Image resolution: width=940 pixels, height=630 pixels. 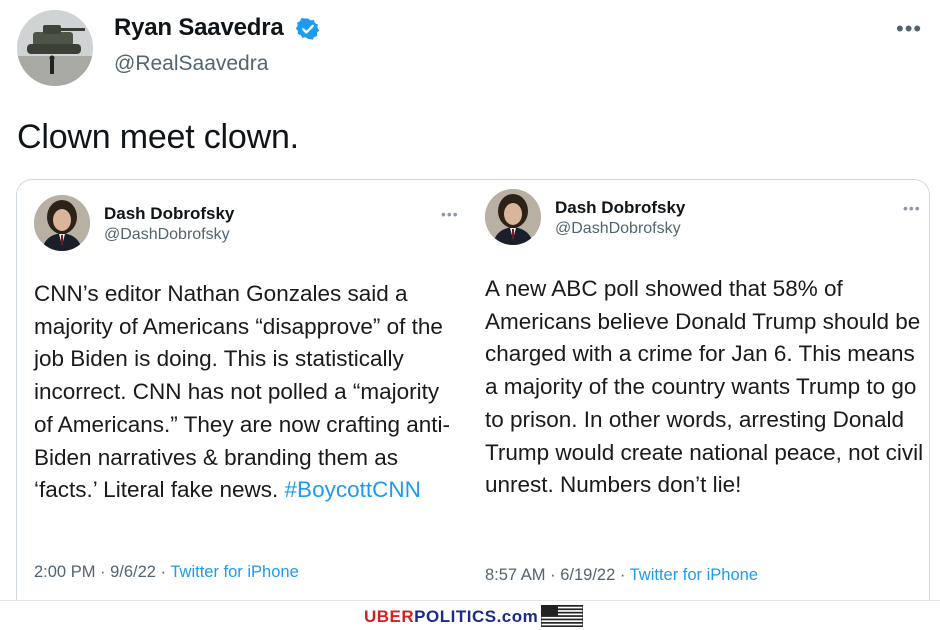 I want to click on author-handle: @RealSaavedra, so click(x=191, y=64).